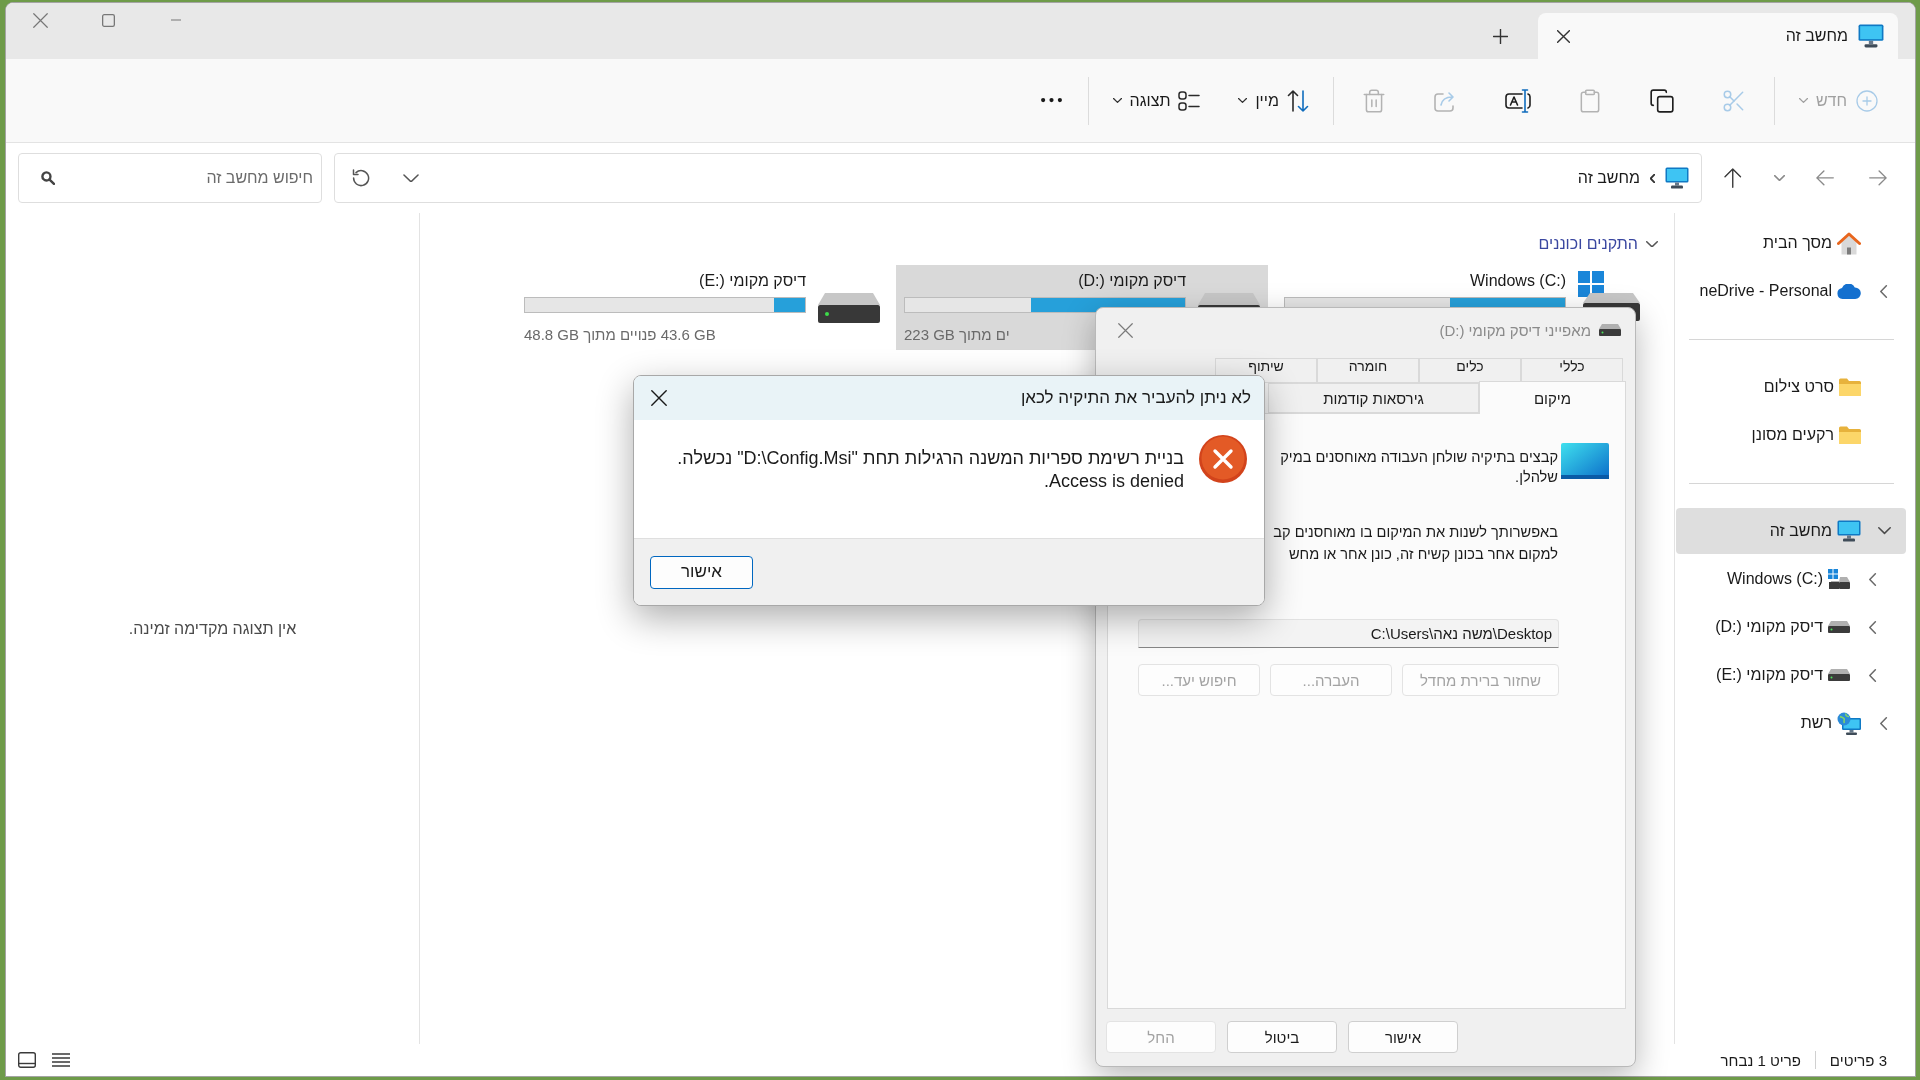 The image size is (1920, 1080). What do you see at coordinates (620, 335) in the screenshot?
I see `free-space-text: 43.6 GB פנויים מתוך 48.8 GB` at bounding box center [620, 335].